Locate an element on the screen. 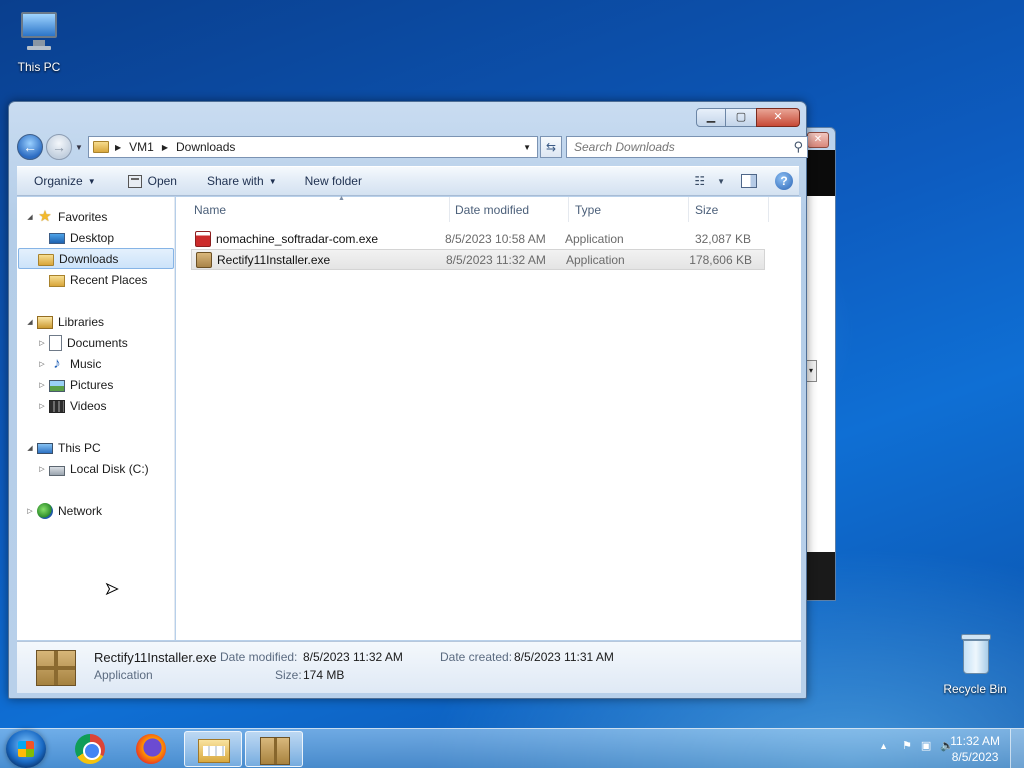 Image resolution: width=1024 pixels, height=768 pixels. refresh-button: ⇆ is located at coordinates (551, 147).